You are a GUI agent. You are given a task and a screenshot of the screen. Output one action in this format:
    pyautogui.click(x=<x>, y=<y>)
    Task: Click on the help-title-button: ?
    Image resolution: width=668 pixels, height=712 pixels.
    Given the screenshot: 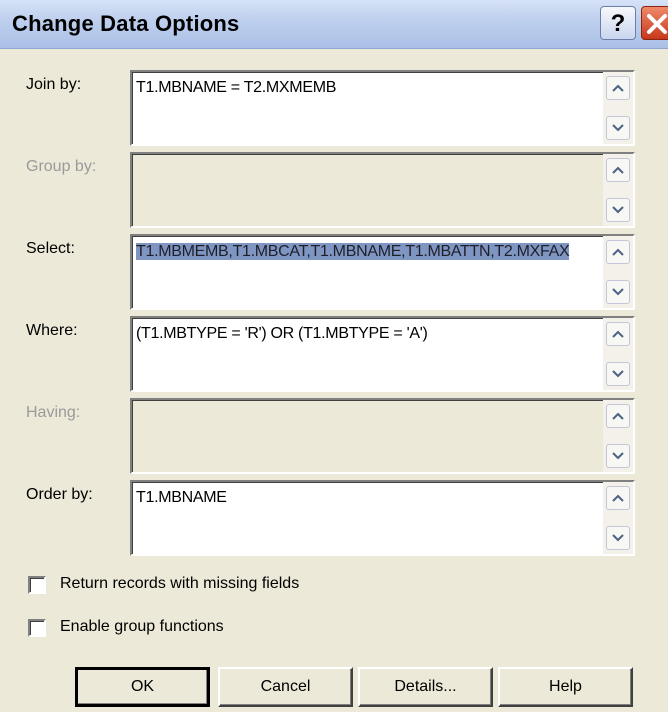 What is the action you would take?
    pyautogui.click(x=618, y=23)
    